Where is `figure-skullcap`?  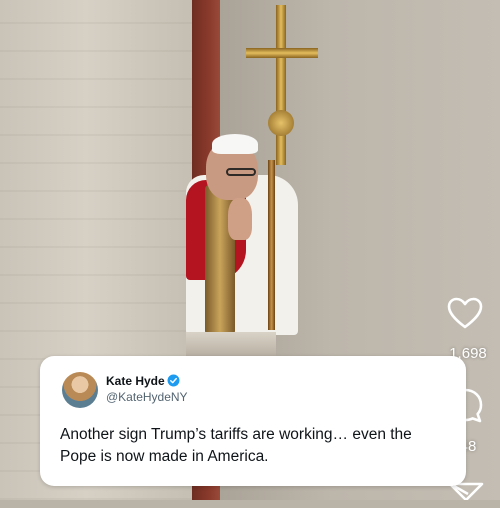 figure-skullcap is located at coordinates (235, 144).